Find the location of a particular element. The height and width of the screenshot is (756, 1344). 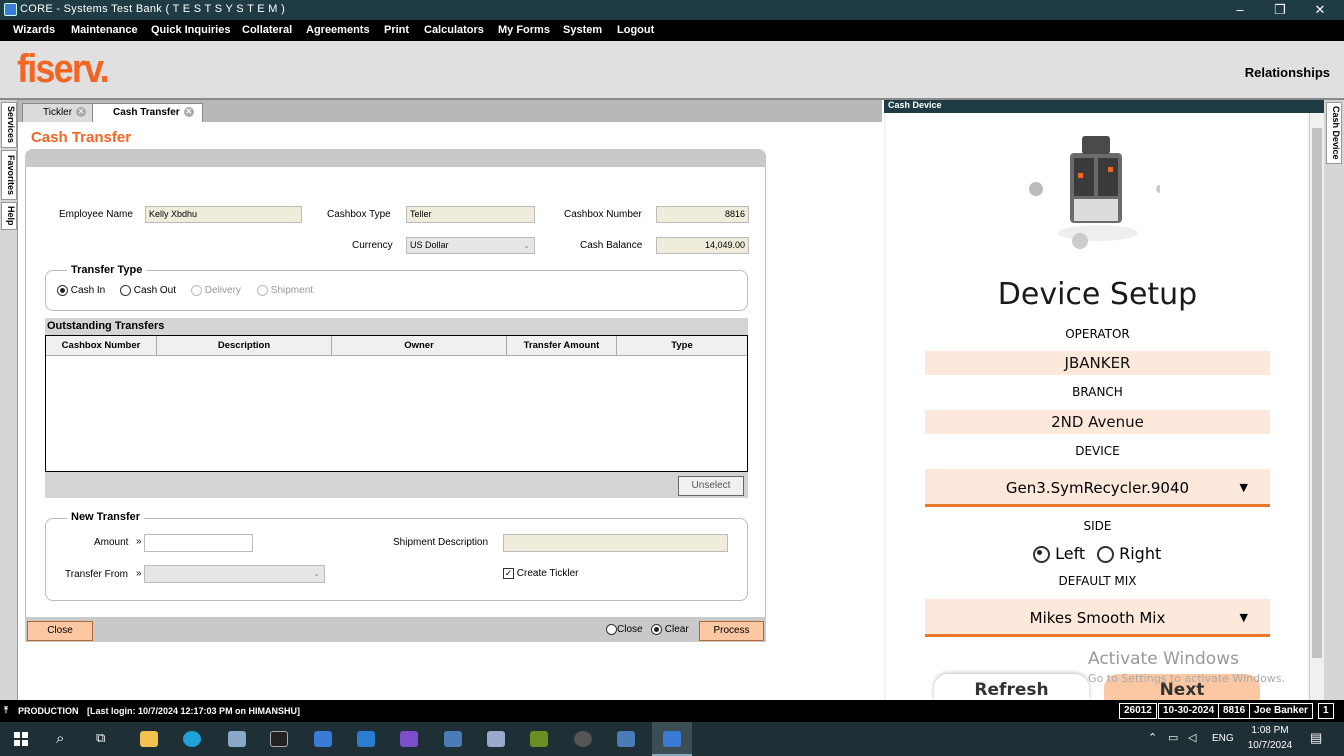

scrollbar is located at coordinates (1316, 406).